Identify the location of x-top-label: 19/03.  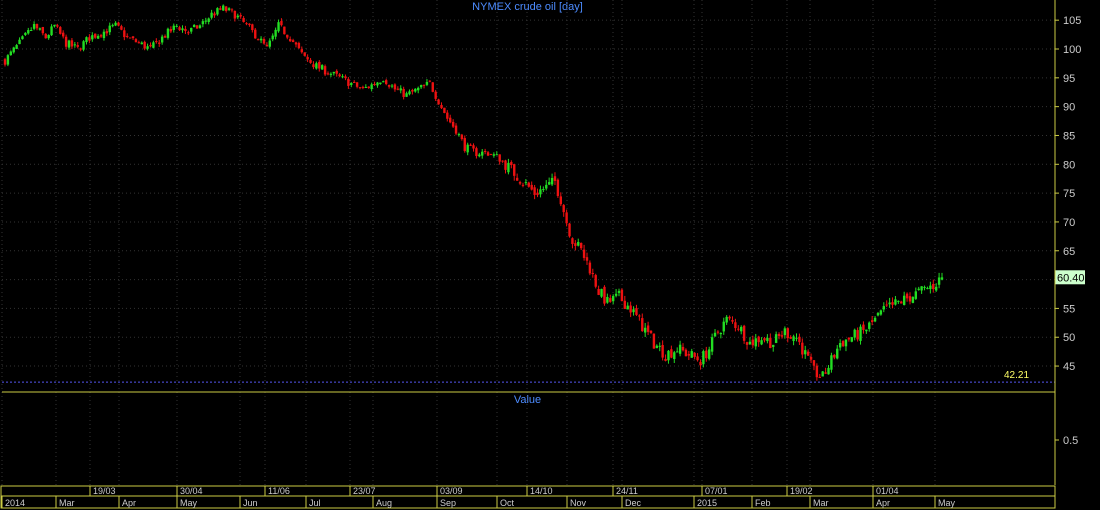
(104, 491).